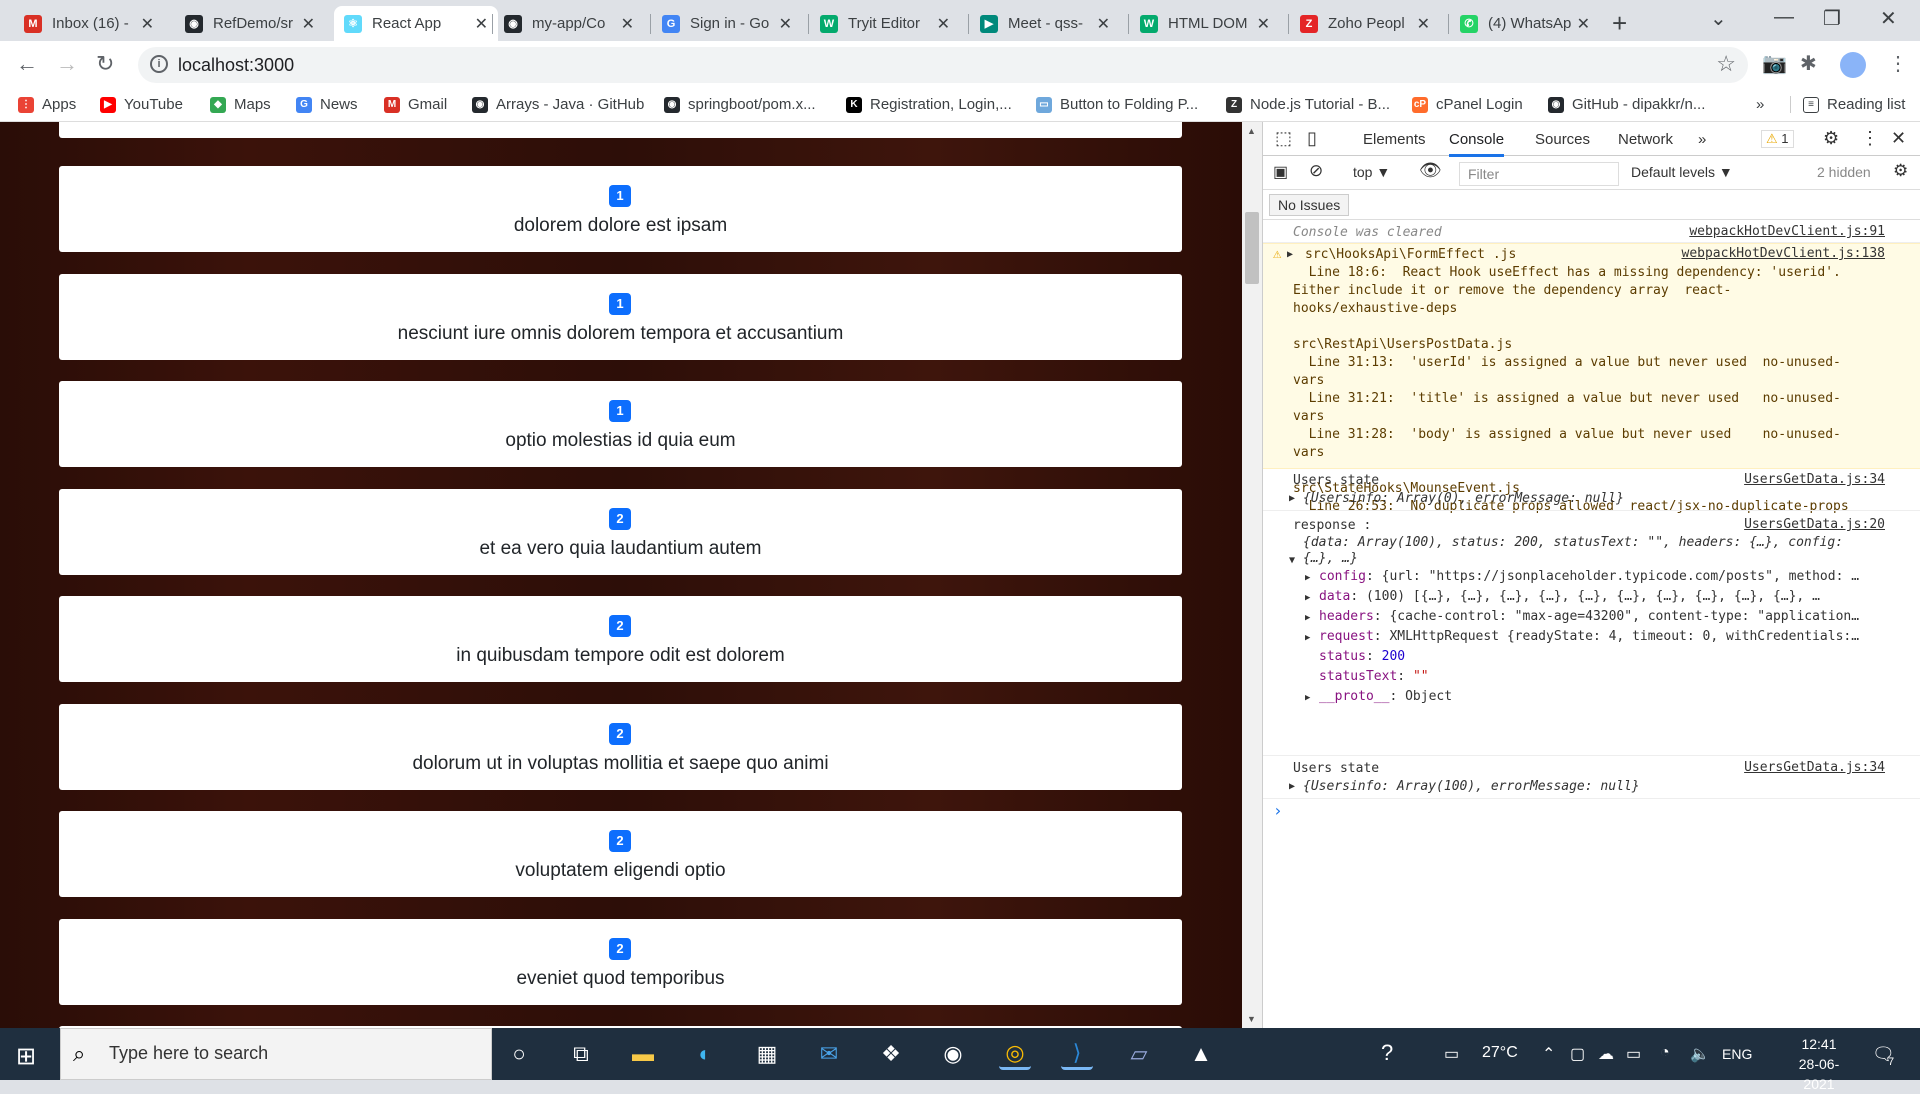 The width and height of the screenshot is (1920, 1094). Describe the element at coordinates (47, 104) in the screenshot. I see `bookmark-item: ⋮ Apps` at that location.